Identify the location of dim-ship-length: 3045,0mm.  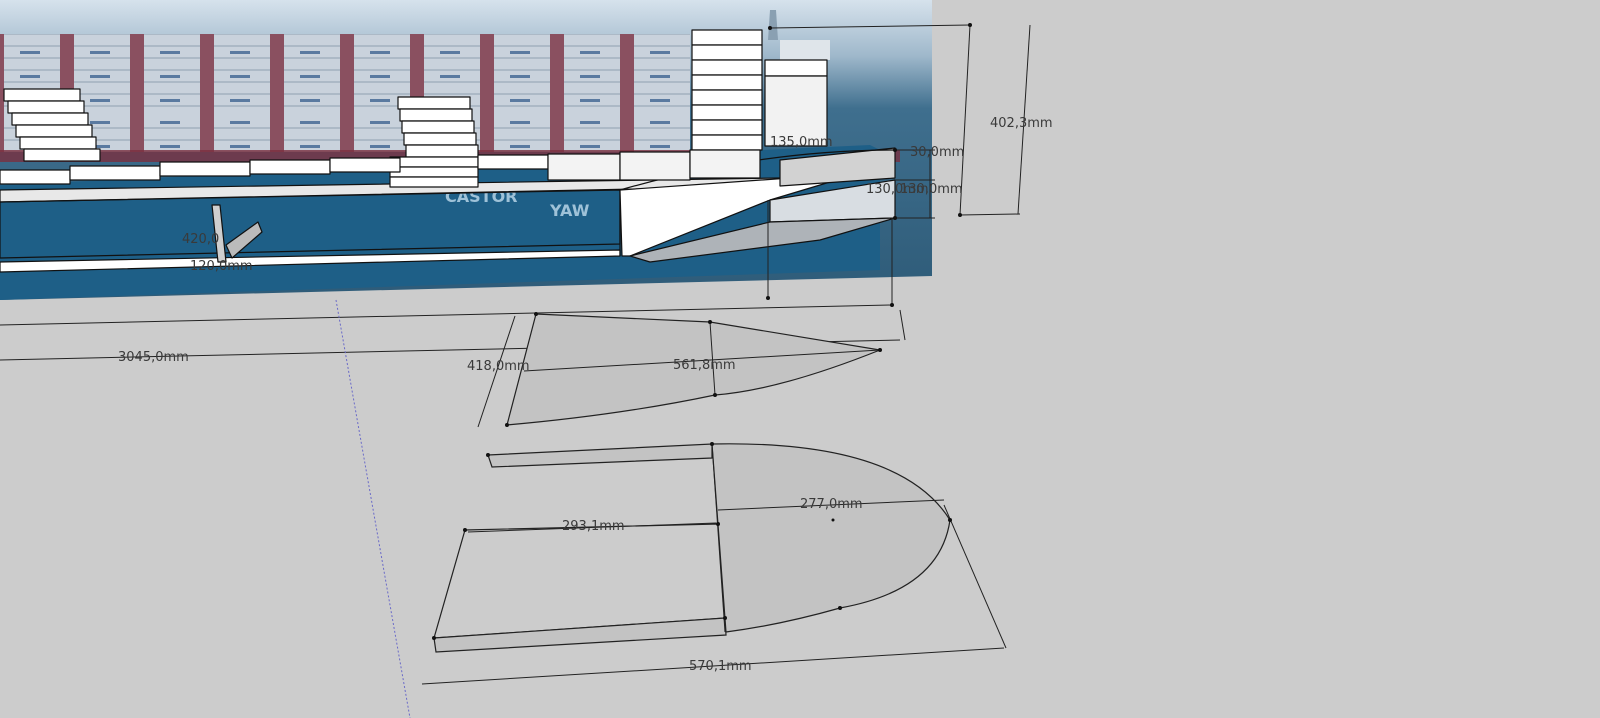
(153, 357).